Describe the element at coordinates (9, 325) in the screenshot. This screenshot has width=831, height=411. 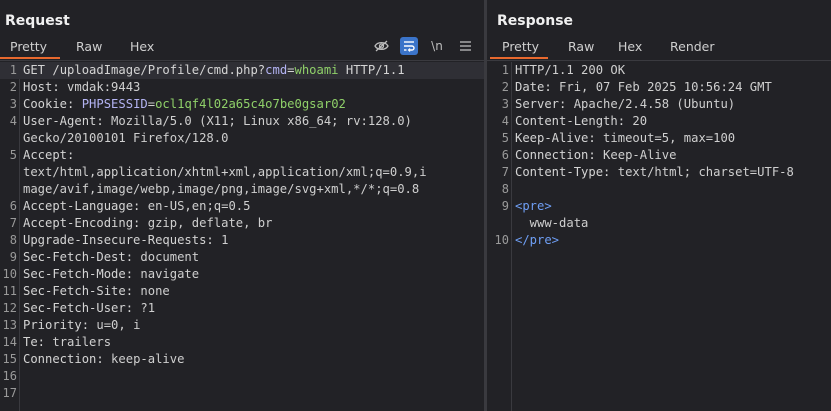
I see `line-number: 13` at that location.